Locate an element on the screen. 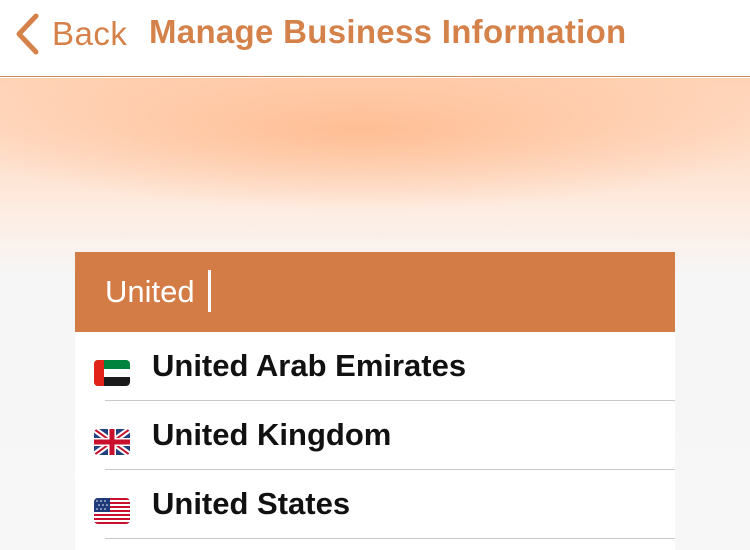 This screenshot has width=750, height=550. divider is located at coordinates (390, 538).